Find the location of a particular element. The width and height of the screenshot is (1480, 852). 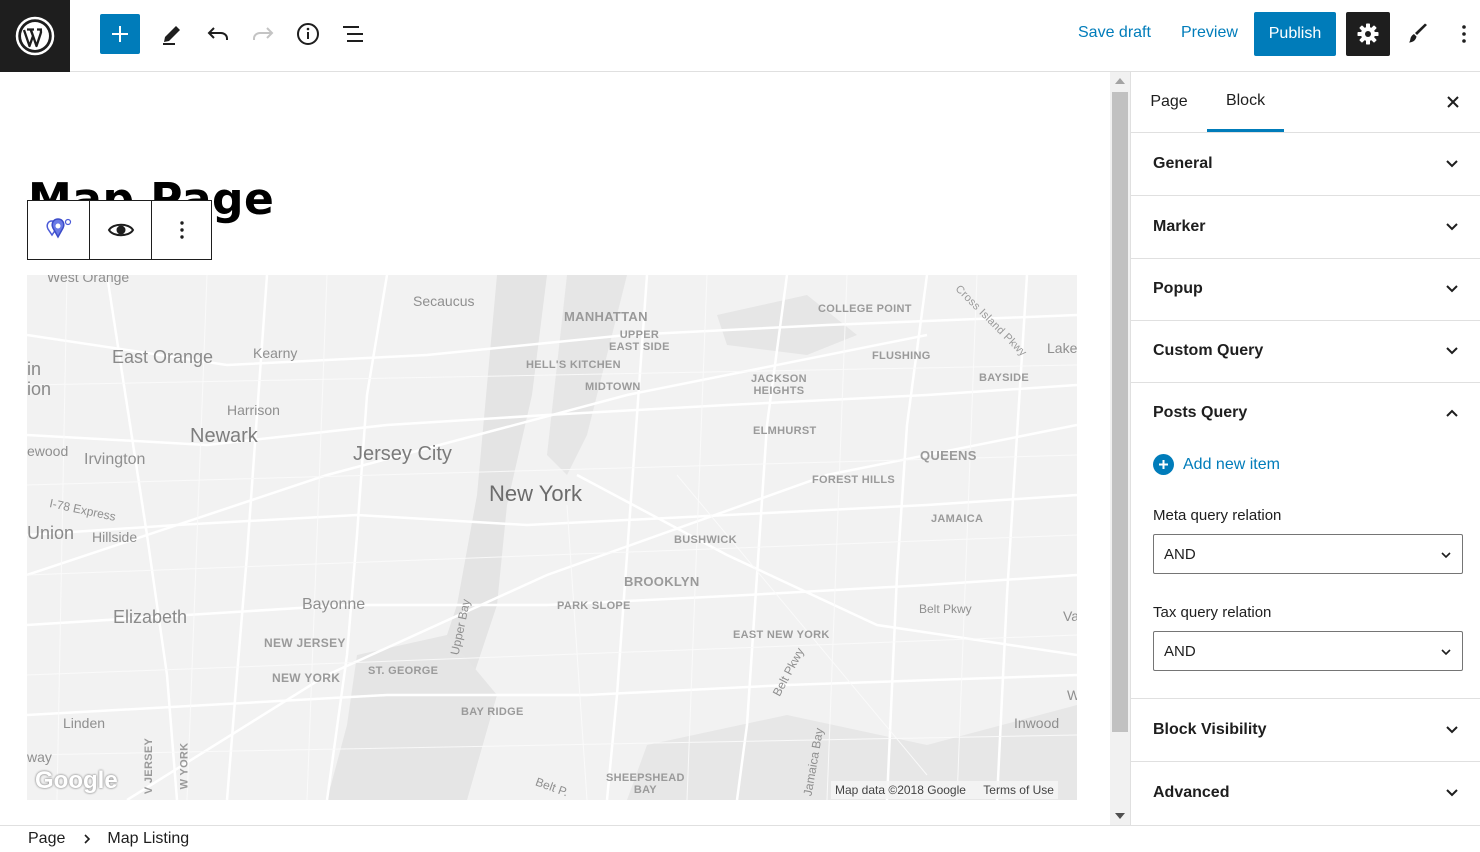

panel-popup: Popup is located at coordinates (1305, 289).